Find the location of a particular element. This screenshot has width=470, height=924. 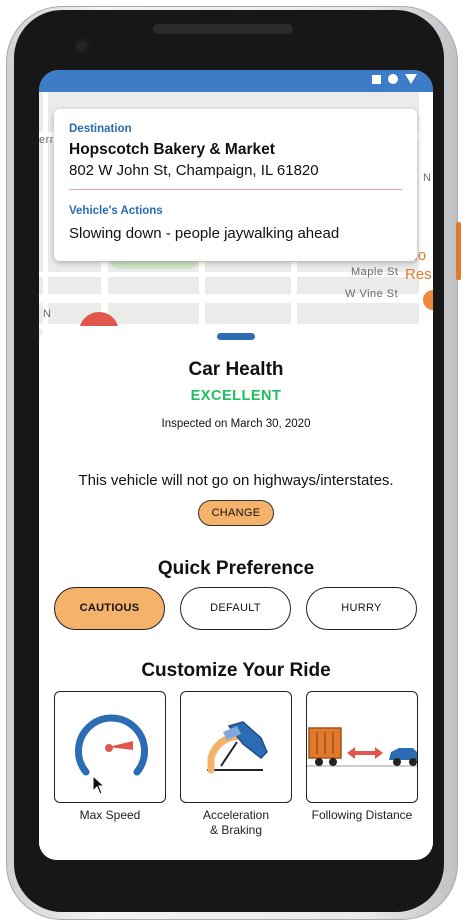

car-health-title: Car Health is located at coordinates (236, 369).